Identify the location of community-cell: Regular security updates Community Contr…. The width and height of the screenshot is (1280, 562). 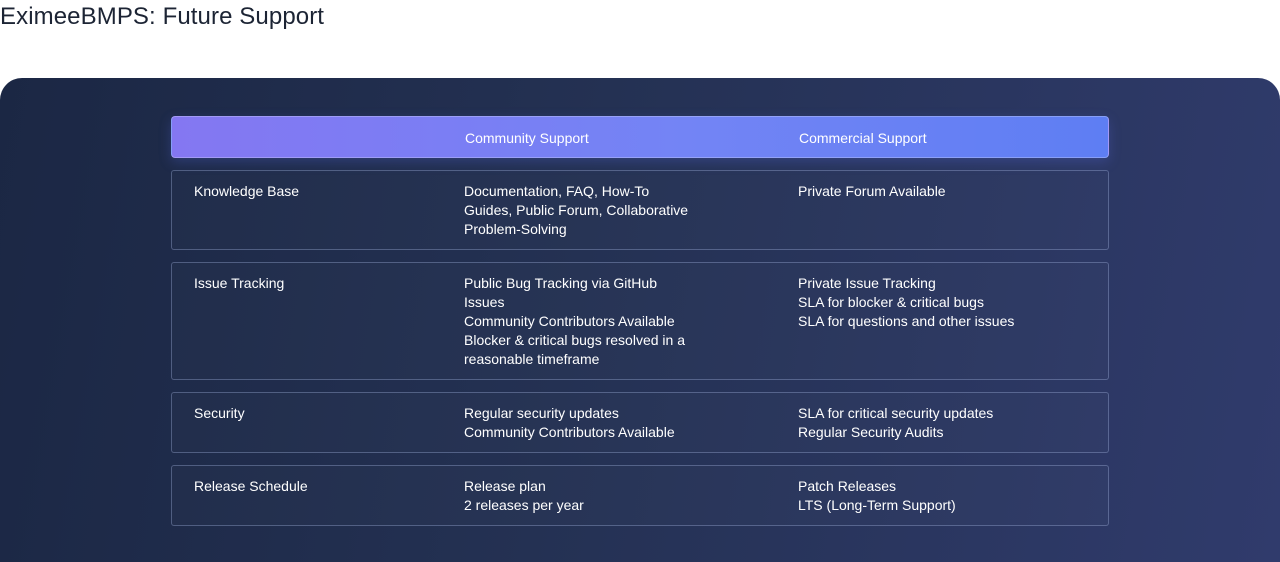
(584, 423).